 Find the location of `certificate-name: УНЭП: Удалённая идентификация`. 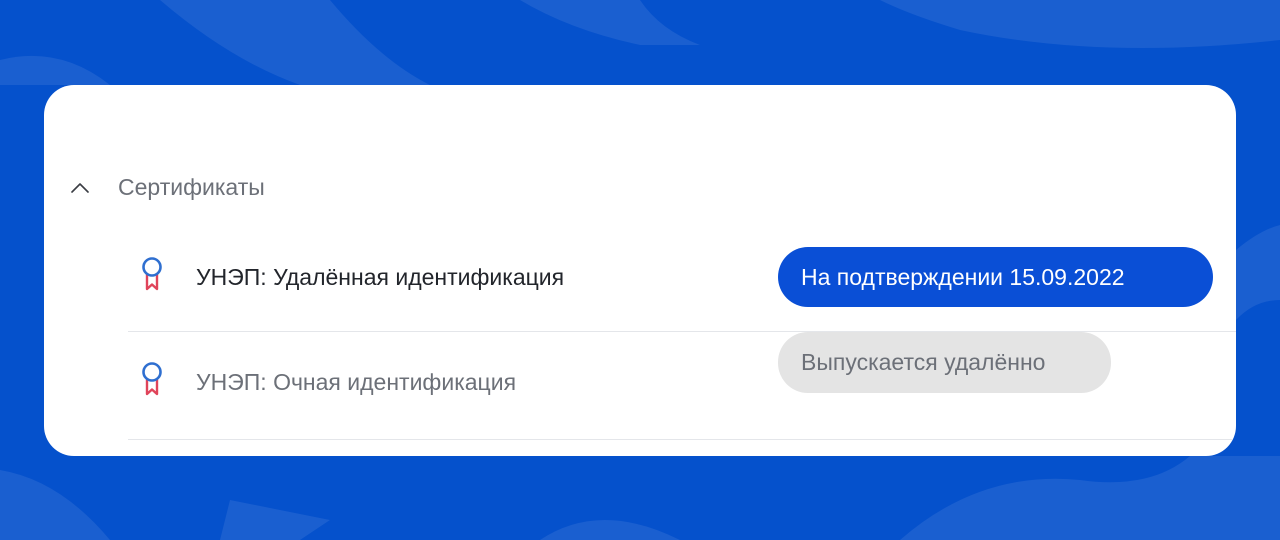

certificate-name: УНЭП: Удалённая идентификация is located at coordinates (380, 277).